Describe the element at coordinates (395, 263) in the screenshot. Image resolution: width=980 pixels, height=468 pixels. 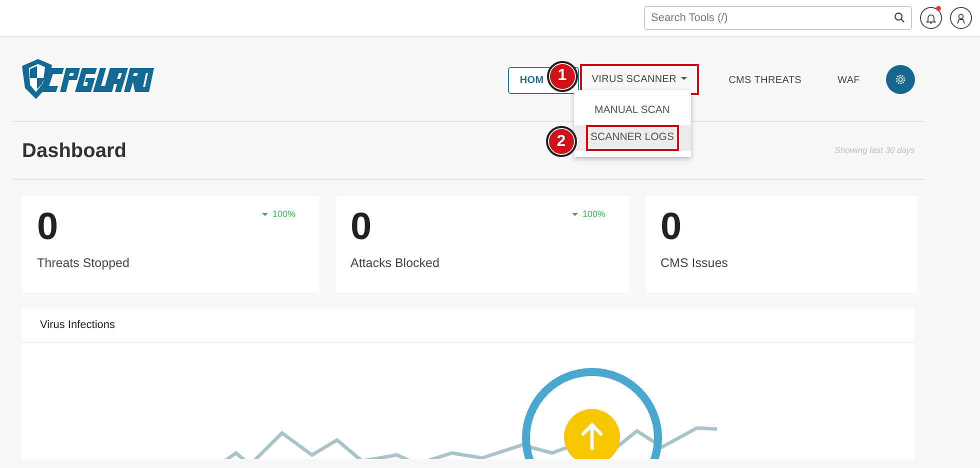
I see `stat-label: Attacks Blocked` at that location.